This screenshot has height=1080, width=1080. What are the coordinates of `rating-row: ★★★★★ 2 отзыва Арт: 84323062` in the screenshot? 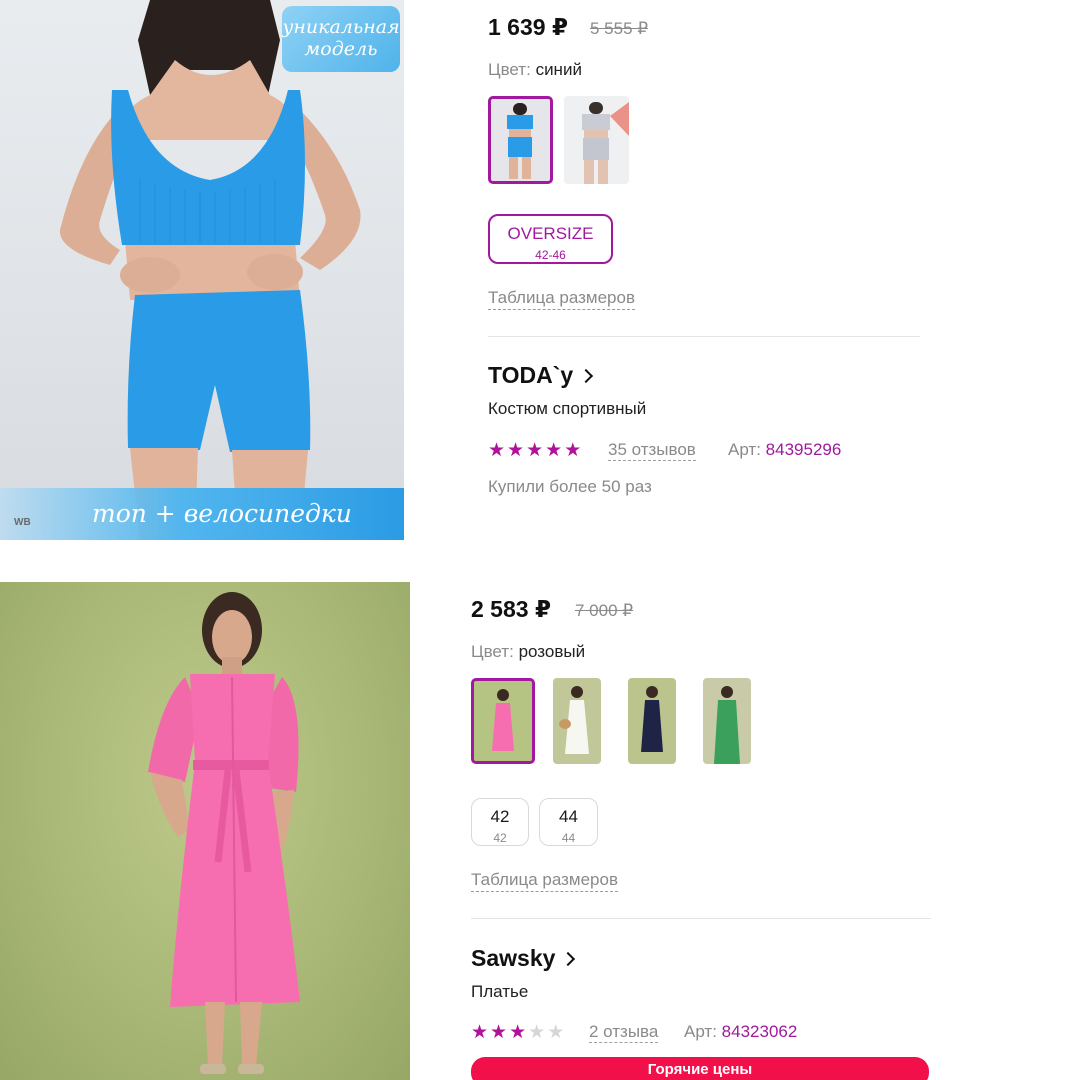 It's located at (701, 1034).